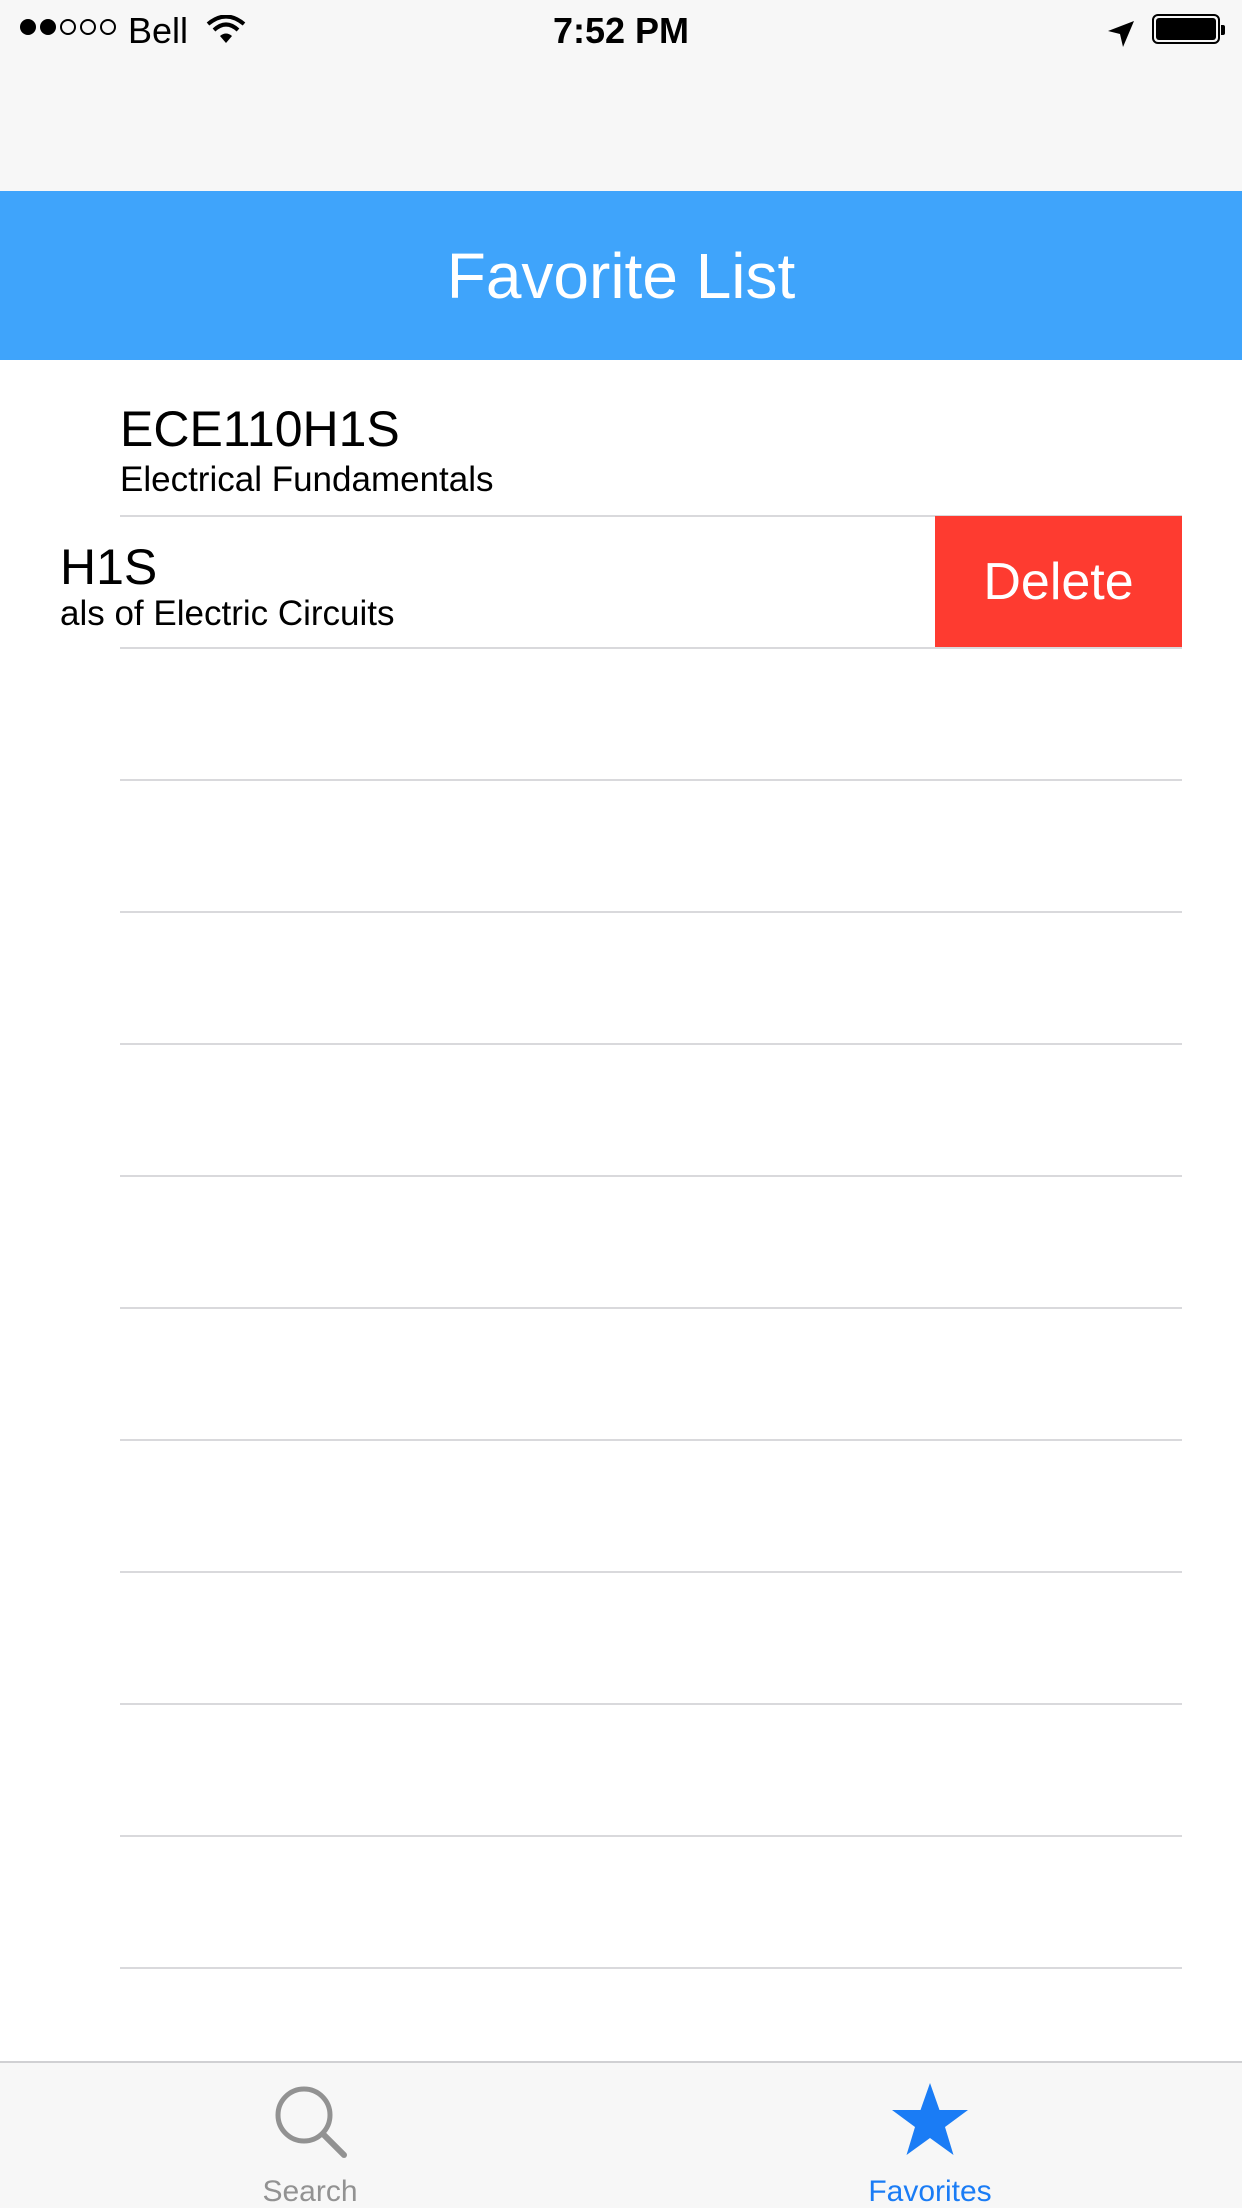  What do you see at coordinates (109, 567) in the screenshot?
I see `course-code: H1S` at bounding box center [109, 567].